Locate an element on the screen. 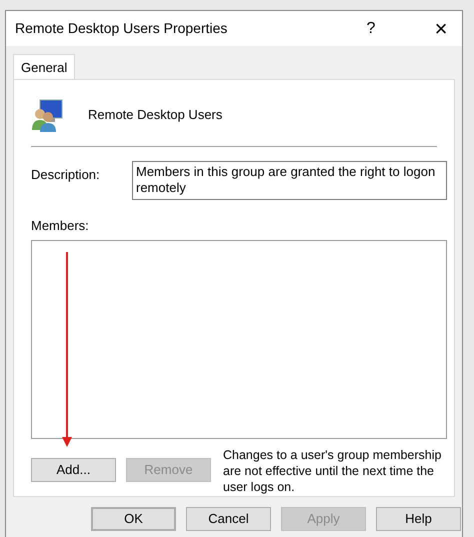  window-title: Remote Desktop Users Properties is located at coordinates (121, 28).